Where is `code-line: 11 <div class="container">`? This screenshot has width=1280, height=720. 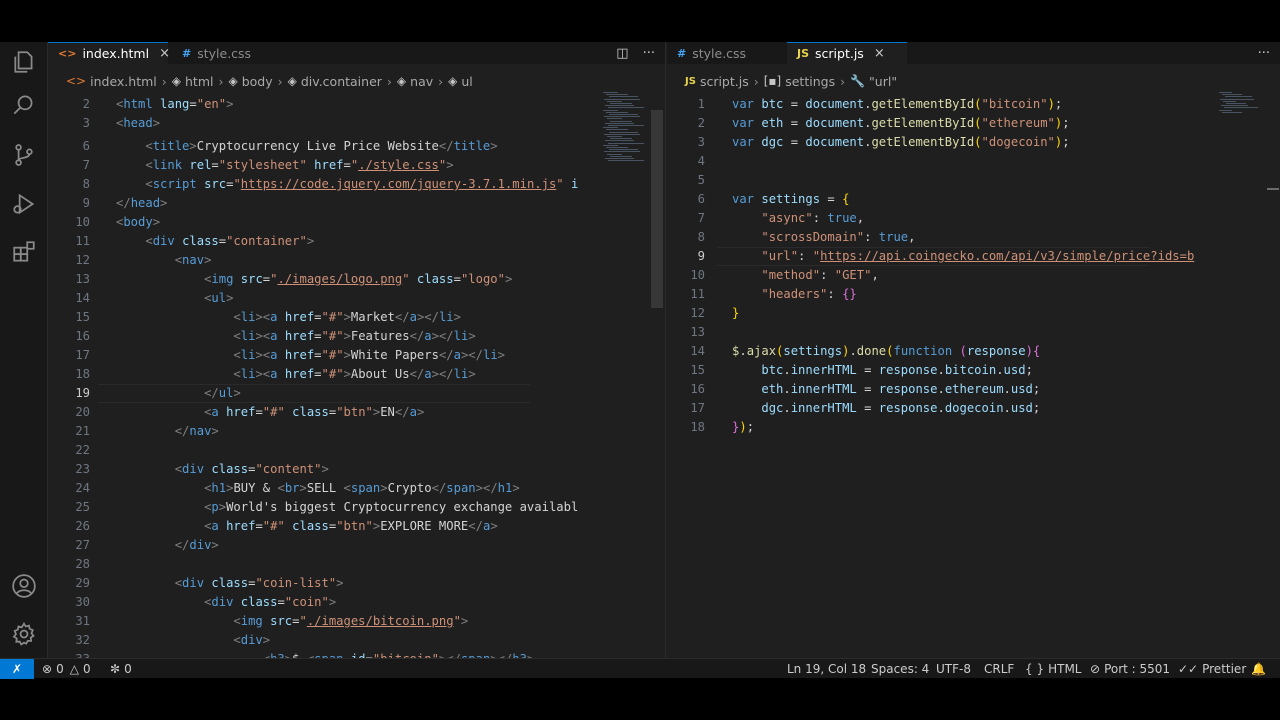 code-line: 11 <div class="container"> is located at coordinates (323, 241).